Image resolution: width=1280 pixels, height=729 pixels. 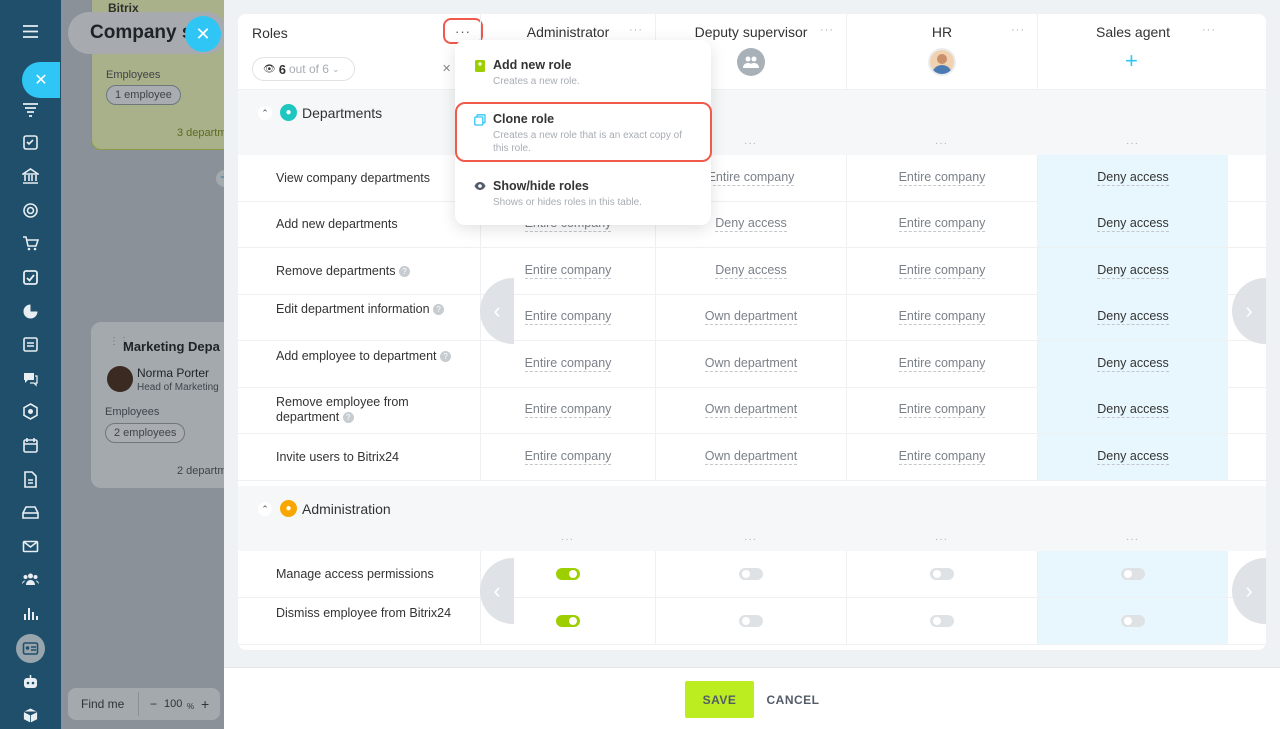 I want to click on zoom-in-button: +, so click(x=205, y=704).